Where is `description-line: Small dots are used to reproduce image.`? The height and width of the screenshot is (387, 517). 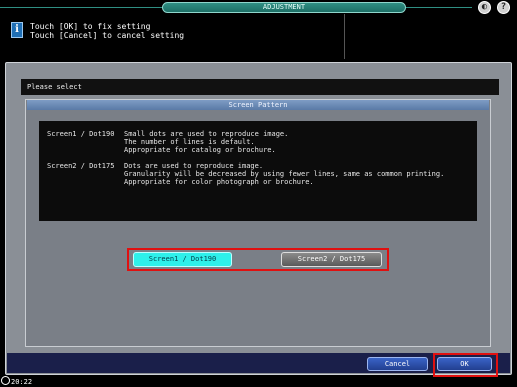 description-line: Small dots are used to reproduce image. is located at coordinates (206, 134).